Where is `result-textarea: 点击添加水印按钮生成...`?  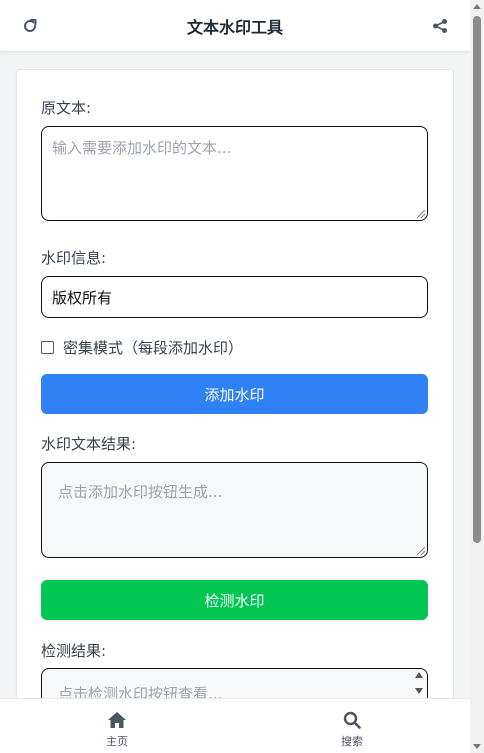
result-textarea: 点击添加水印按钮生成... is located at coordinates (234, 510).